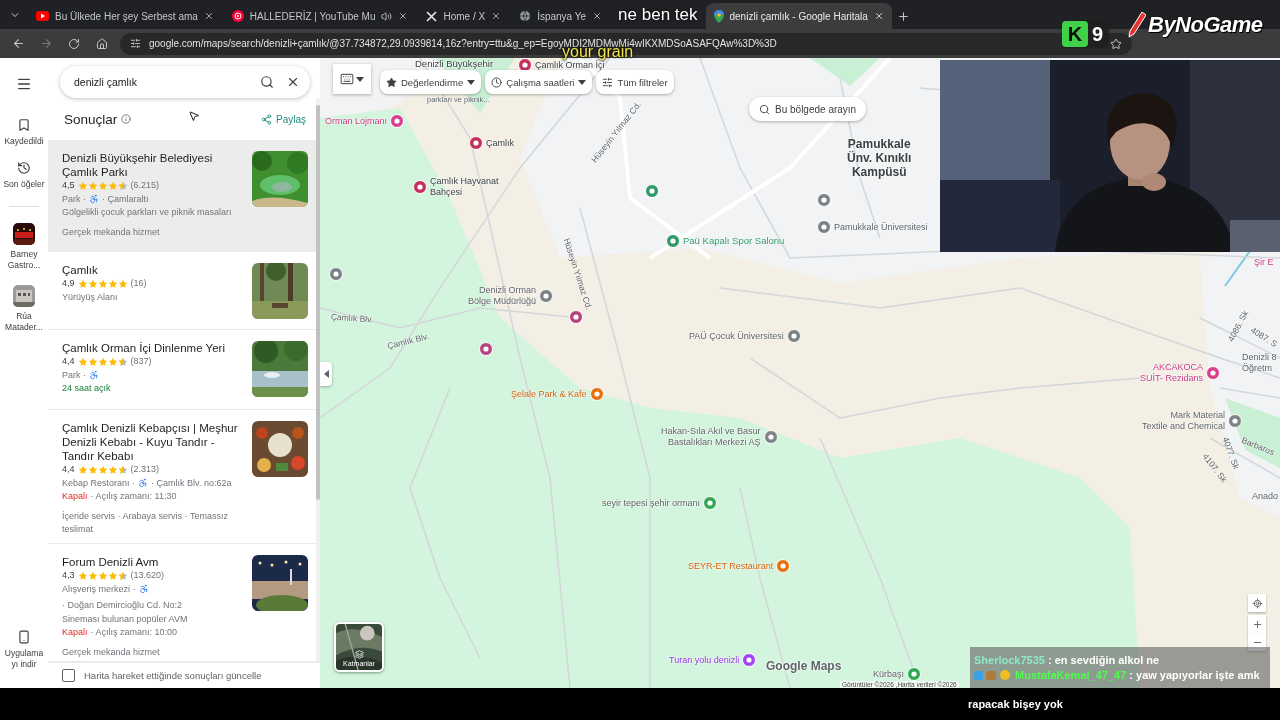 The height and width of the screenshot is (720, 1280). Describe the element at coordinates (135, 43) in the screenshot. I see `site-info-icon` at that location.